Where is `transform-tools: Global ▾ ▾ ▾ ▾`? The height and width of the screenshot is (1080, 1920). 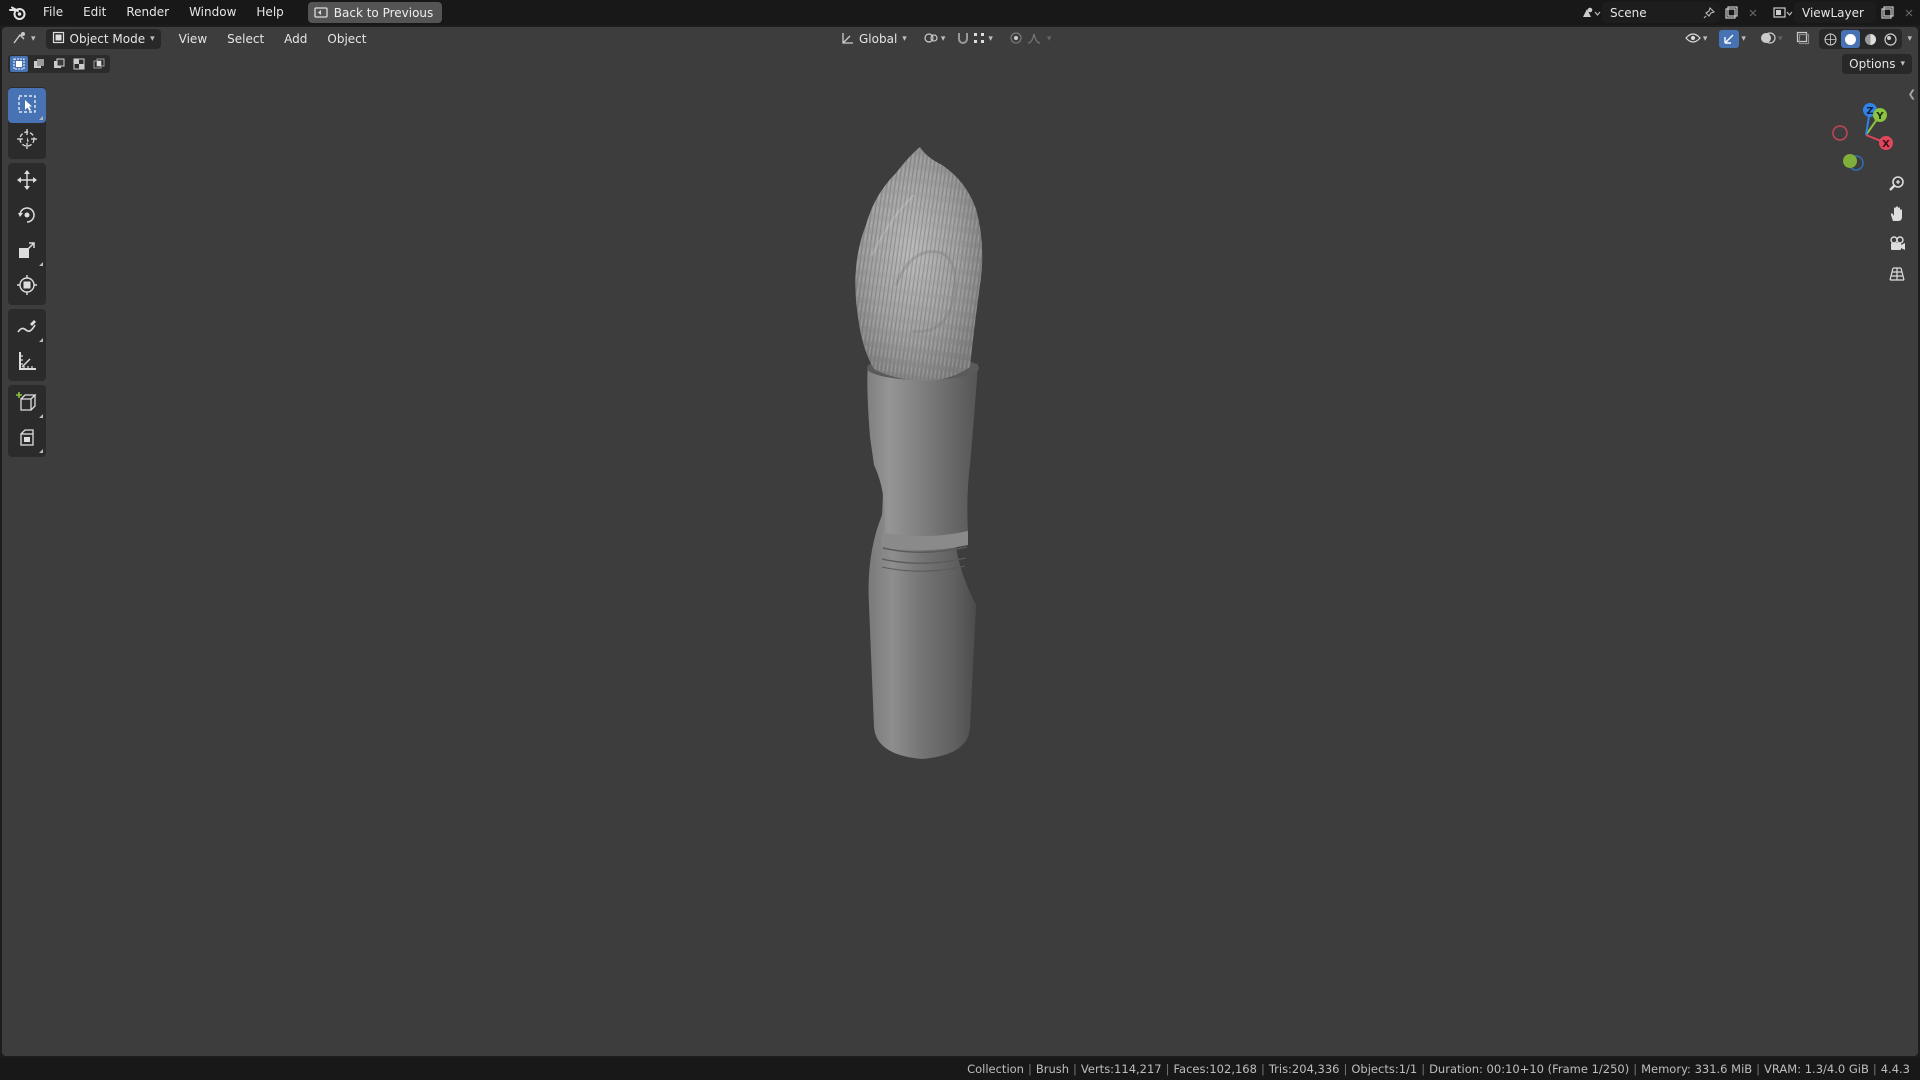 transform-tools: Global ▾ ▾ ▾ ▾ is located at coordinates (945, 39).